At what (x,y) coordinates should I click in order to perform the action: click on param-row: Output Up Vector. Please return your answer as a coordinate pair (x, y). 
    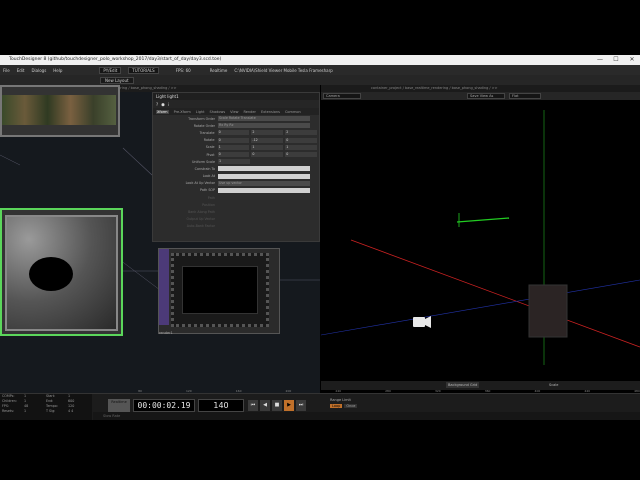
    Looking at the image, I should click on (236, 219).